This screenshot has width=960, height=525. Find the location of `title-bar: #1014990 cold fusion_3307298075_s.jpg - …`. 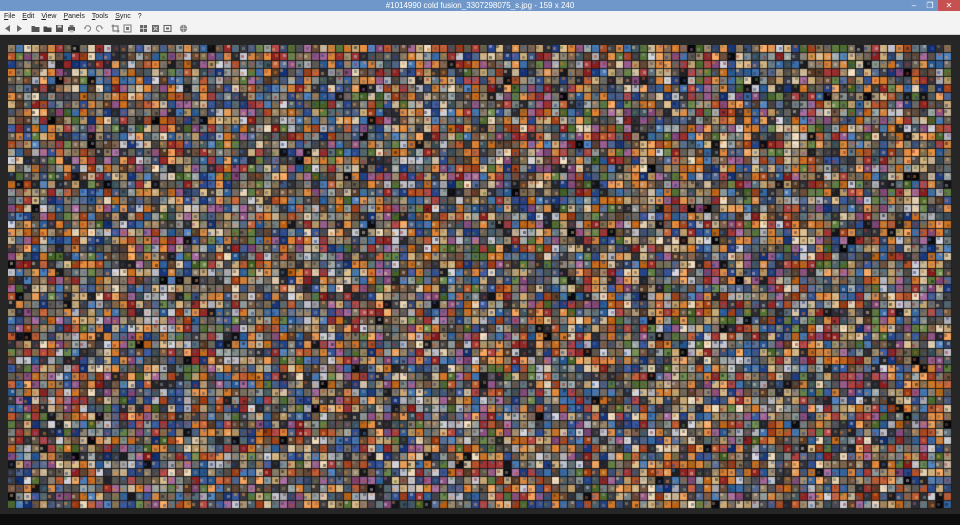

title-bar: #1014990 cold fusion_3307298075_s.jpg - … is located at coordinates (480, 5).